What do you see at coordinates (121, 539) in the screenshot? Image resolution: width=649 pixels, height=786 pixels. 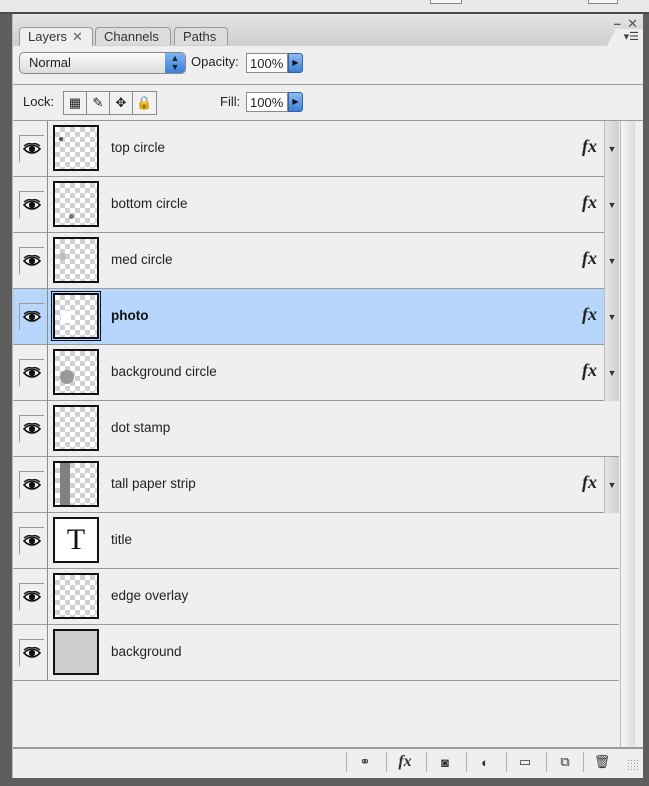 I see `layer-name: title` at bounding box center [121, 539].